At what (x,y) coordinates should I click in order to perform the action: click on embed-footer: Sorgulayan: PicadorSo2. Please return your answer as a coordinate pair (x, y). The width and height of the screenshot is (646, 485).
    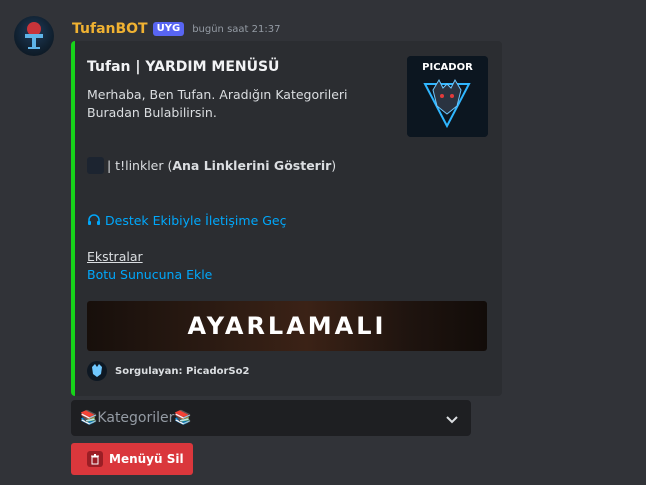
    Looking at the image, I should click on (168, 371).